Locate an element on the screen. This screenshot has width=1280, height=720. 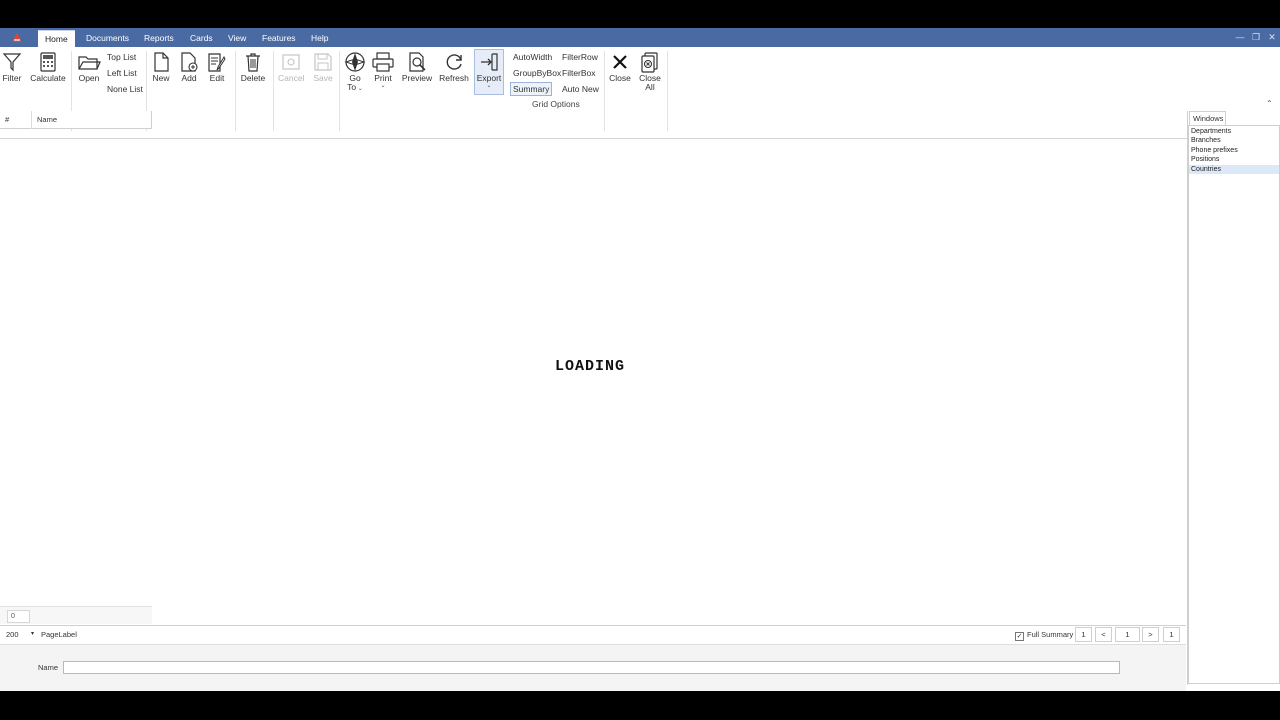
grid-header: # Name is located at coordinates (76, 120).